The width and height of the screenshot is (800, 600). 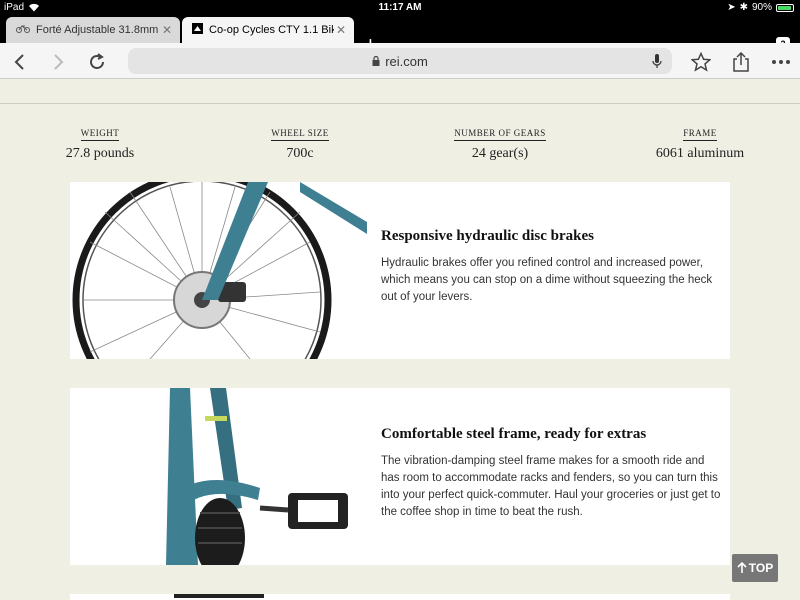 I want to click on spec-value: 700c, so click(x=300, y=153).